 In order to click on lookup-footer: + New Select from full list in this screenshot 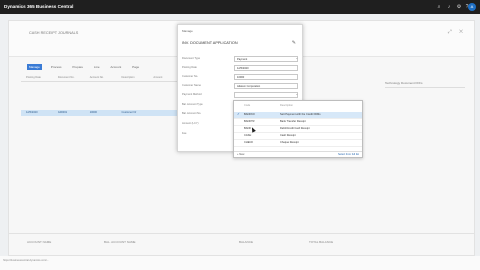, I will do `click(298, 154)`.